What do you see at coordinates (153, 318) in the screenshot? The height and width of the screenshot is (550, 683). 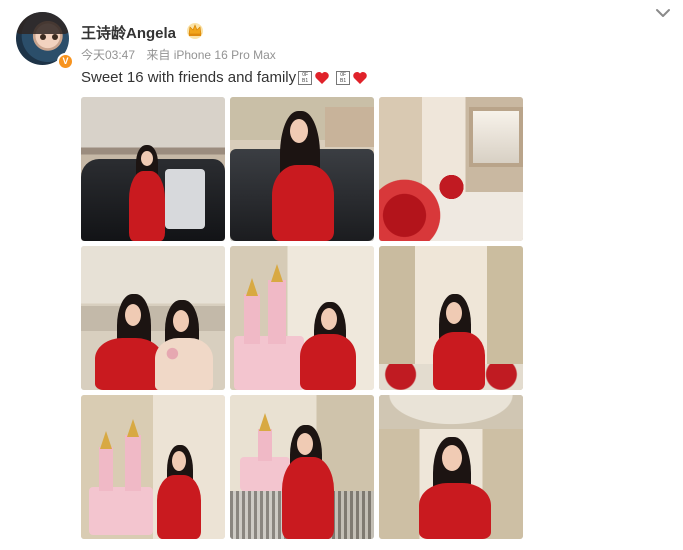 I see `photo-two-women` at bounding box center [153, 318].